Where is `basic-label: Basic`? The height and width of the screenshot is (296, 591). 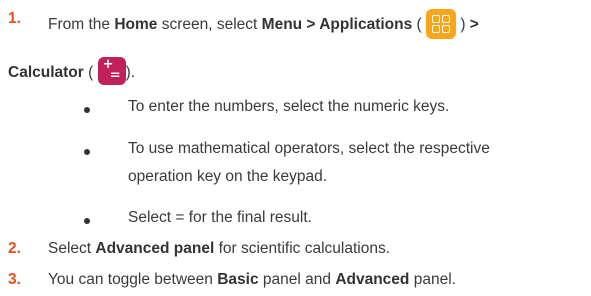 basic-label: Basic is located at coordinates (238, 279).